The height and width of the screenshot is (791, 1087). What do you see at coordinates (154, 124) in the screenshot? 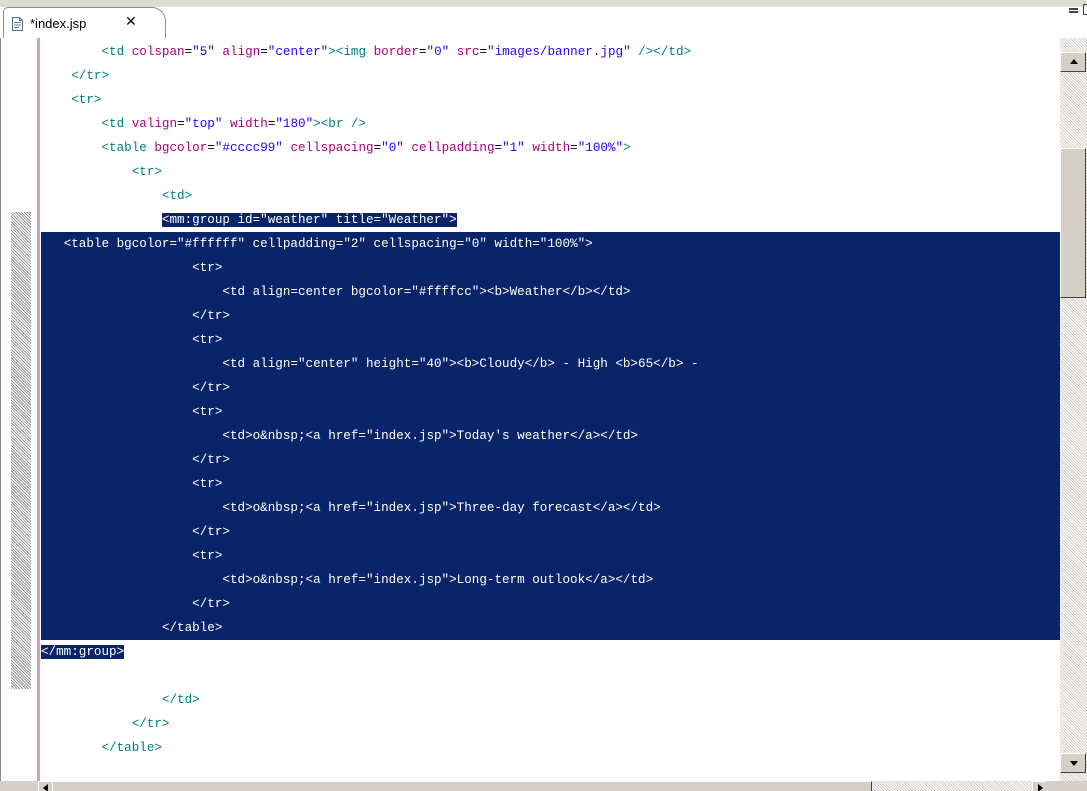
I see `code-token: valign` at bounding box center [154, 124].